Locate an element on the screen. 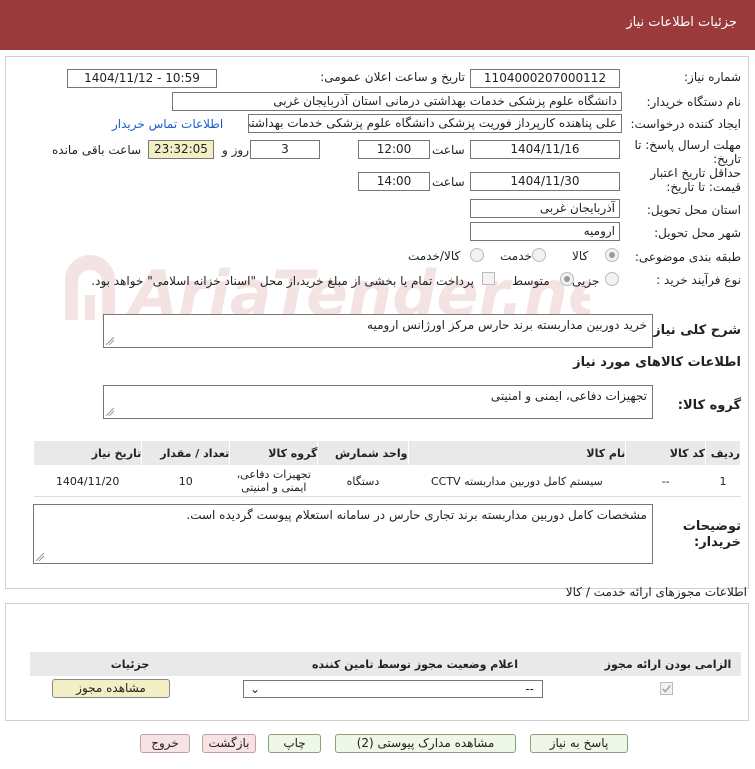  purchase-type-label: نوع فرآیند خرید : is located at coordinates (698, 280).